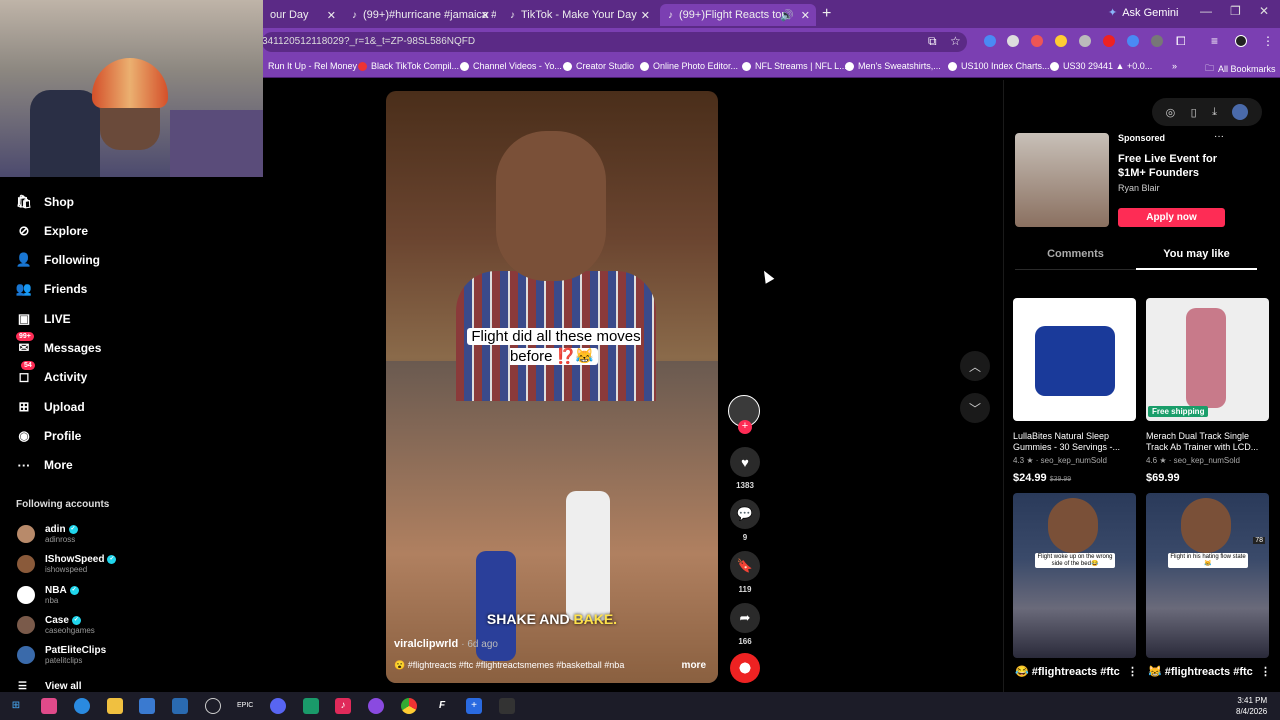  Describe the element at coordinates (1181, 41) in the screenshot. I see `extensions-puzzle-icon: ⧠` at that location.